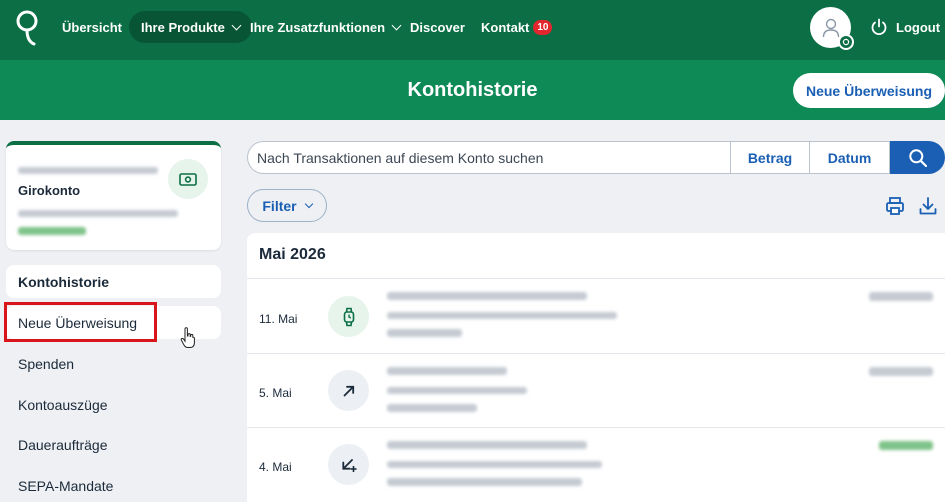  Describe the element at coordinates (348, 316) in the screenshot. I see `watch-icon` at that location.